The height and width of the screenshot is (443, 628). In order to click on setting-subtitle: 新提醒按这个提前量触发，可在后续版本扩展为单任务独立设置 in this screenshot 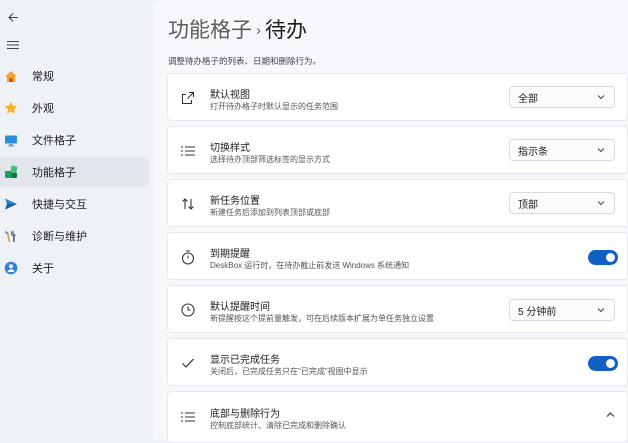, I will do `click(322, 318)`.